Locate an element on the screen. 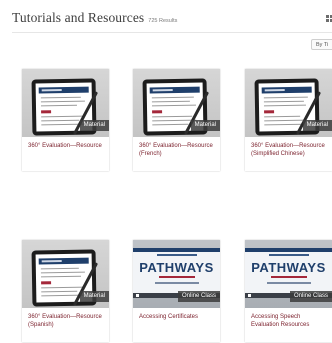 The height and width of the screenshot is (343, 332). page-header: Tutorials and Resources 725 Results is located at coordinates (94, 19).